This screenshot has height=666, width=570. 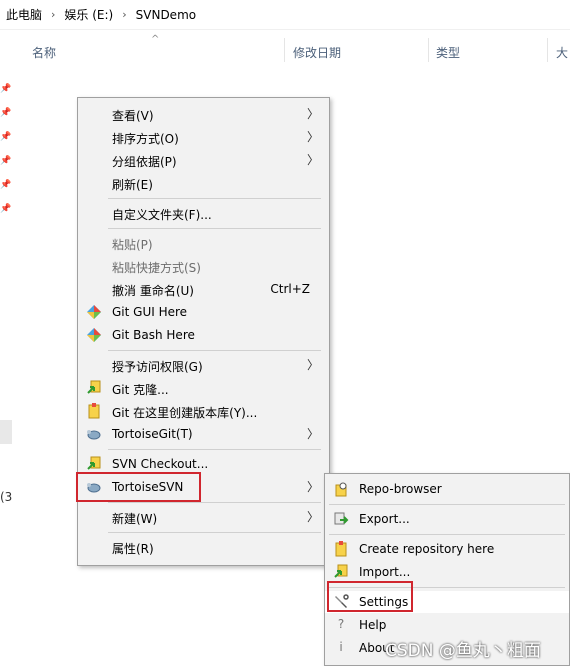 What do you see at coordinates (285, 15) in the screenshot?
I see `breadcrumb: 此电脑 › 娱乐 (E:) › SVNDemo` at bounding box center [285, 15].